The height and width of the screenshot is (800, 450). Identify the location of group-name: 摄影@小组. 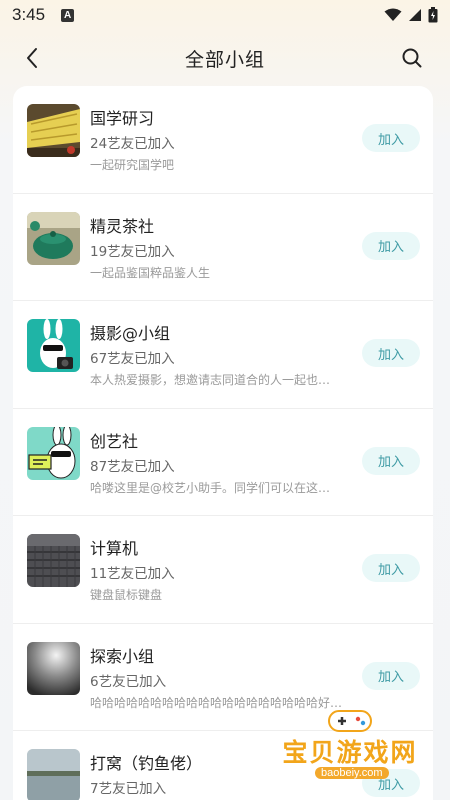
(130, 333).